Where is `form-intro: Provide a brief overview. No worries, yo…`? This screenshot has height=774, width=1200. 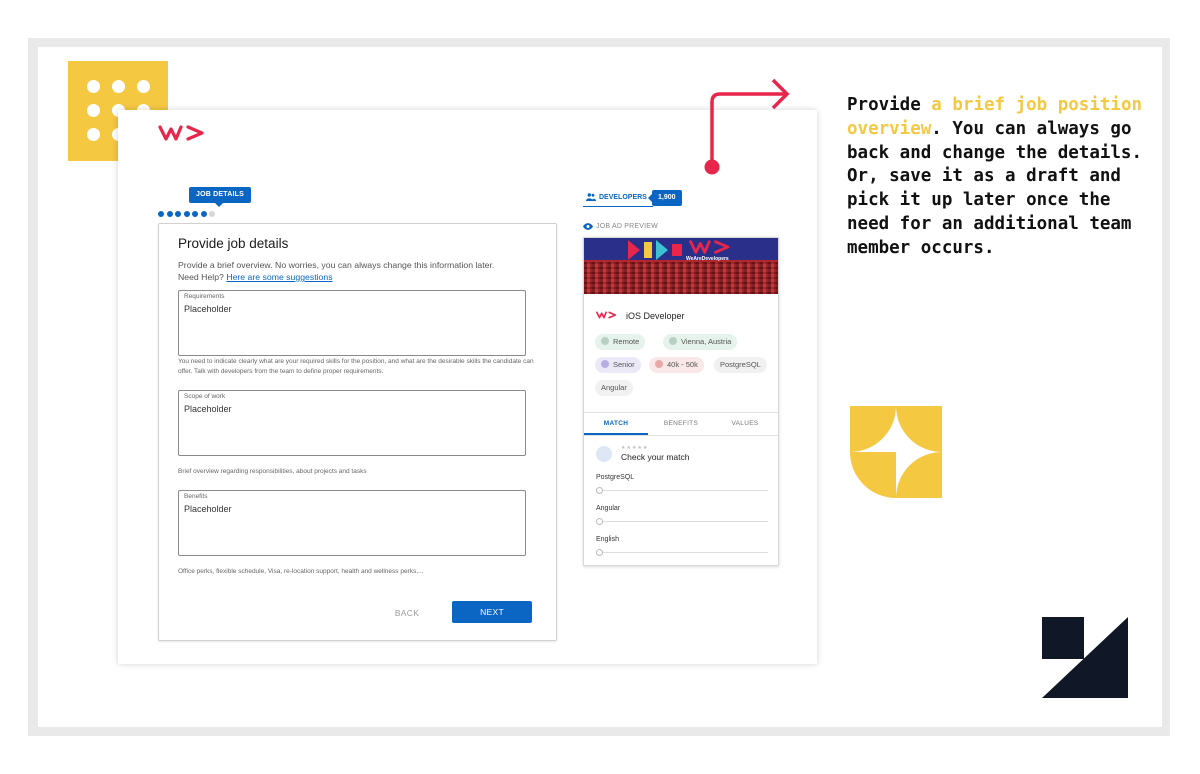
form-intro: Provide a brief overview. No worries, yo… is located at coordinates (336, 271).